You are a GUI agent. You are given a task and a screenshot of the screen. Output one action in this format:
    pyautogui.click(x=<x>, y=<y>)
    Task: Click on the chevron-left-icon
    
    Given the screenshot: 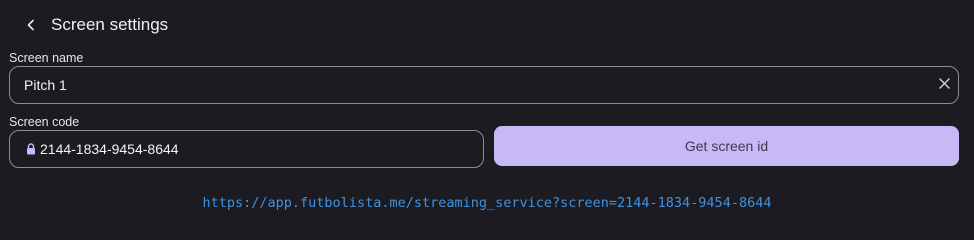 What is the action you would take?
    pyautogui.click(x=31, y=25)
    